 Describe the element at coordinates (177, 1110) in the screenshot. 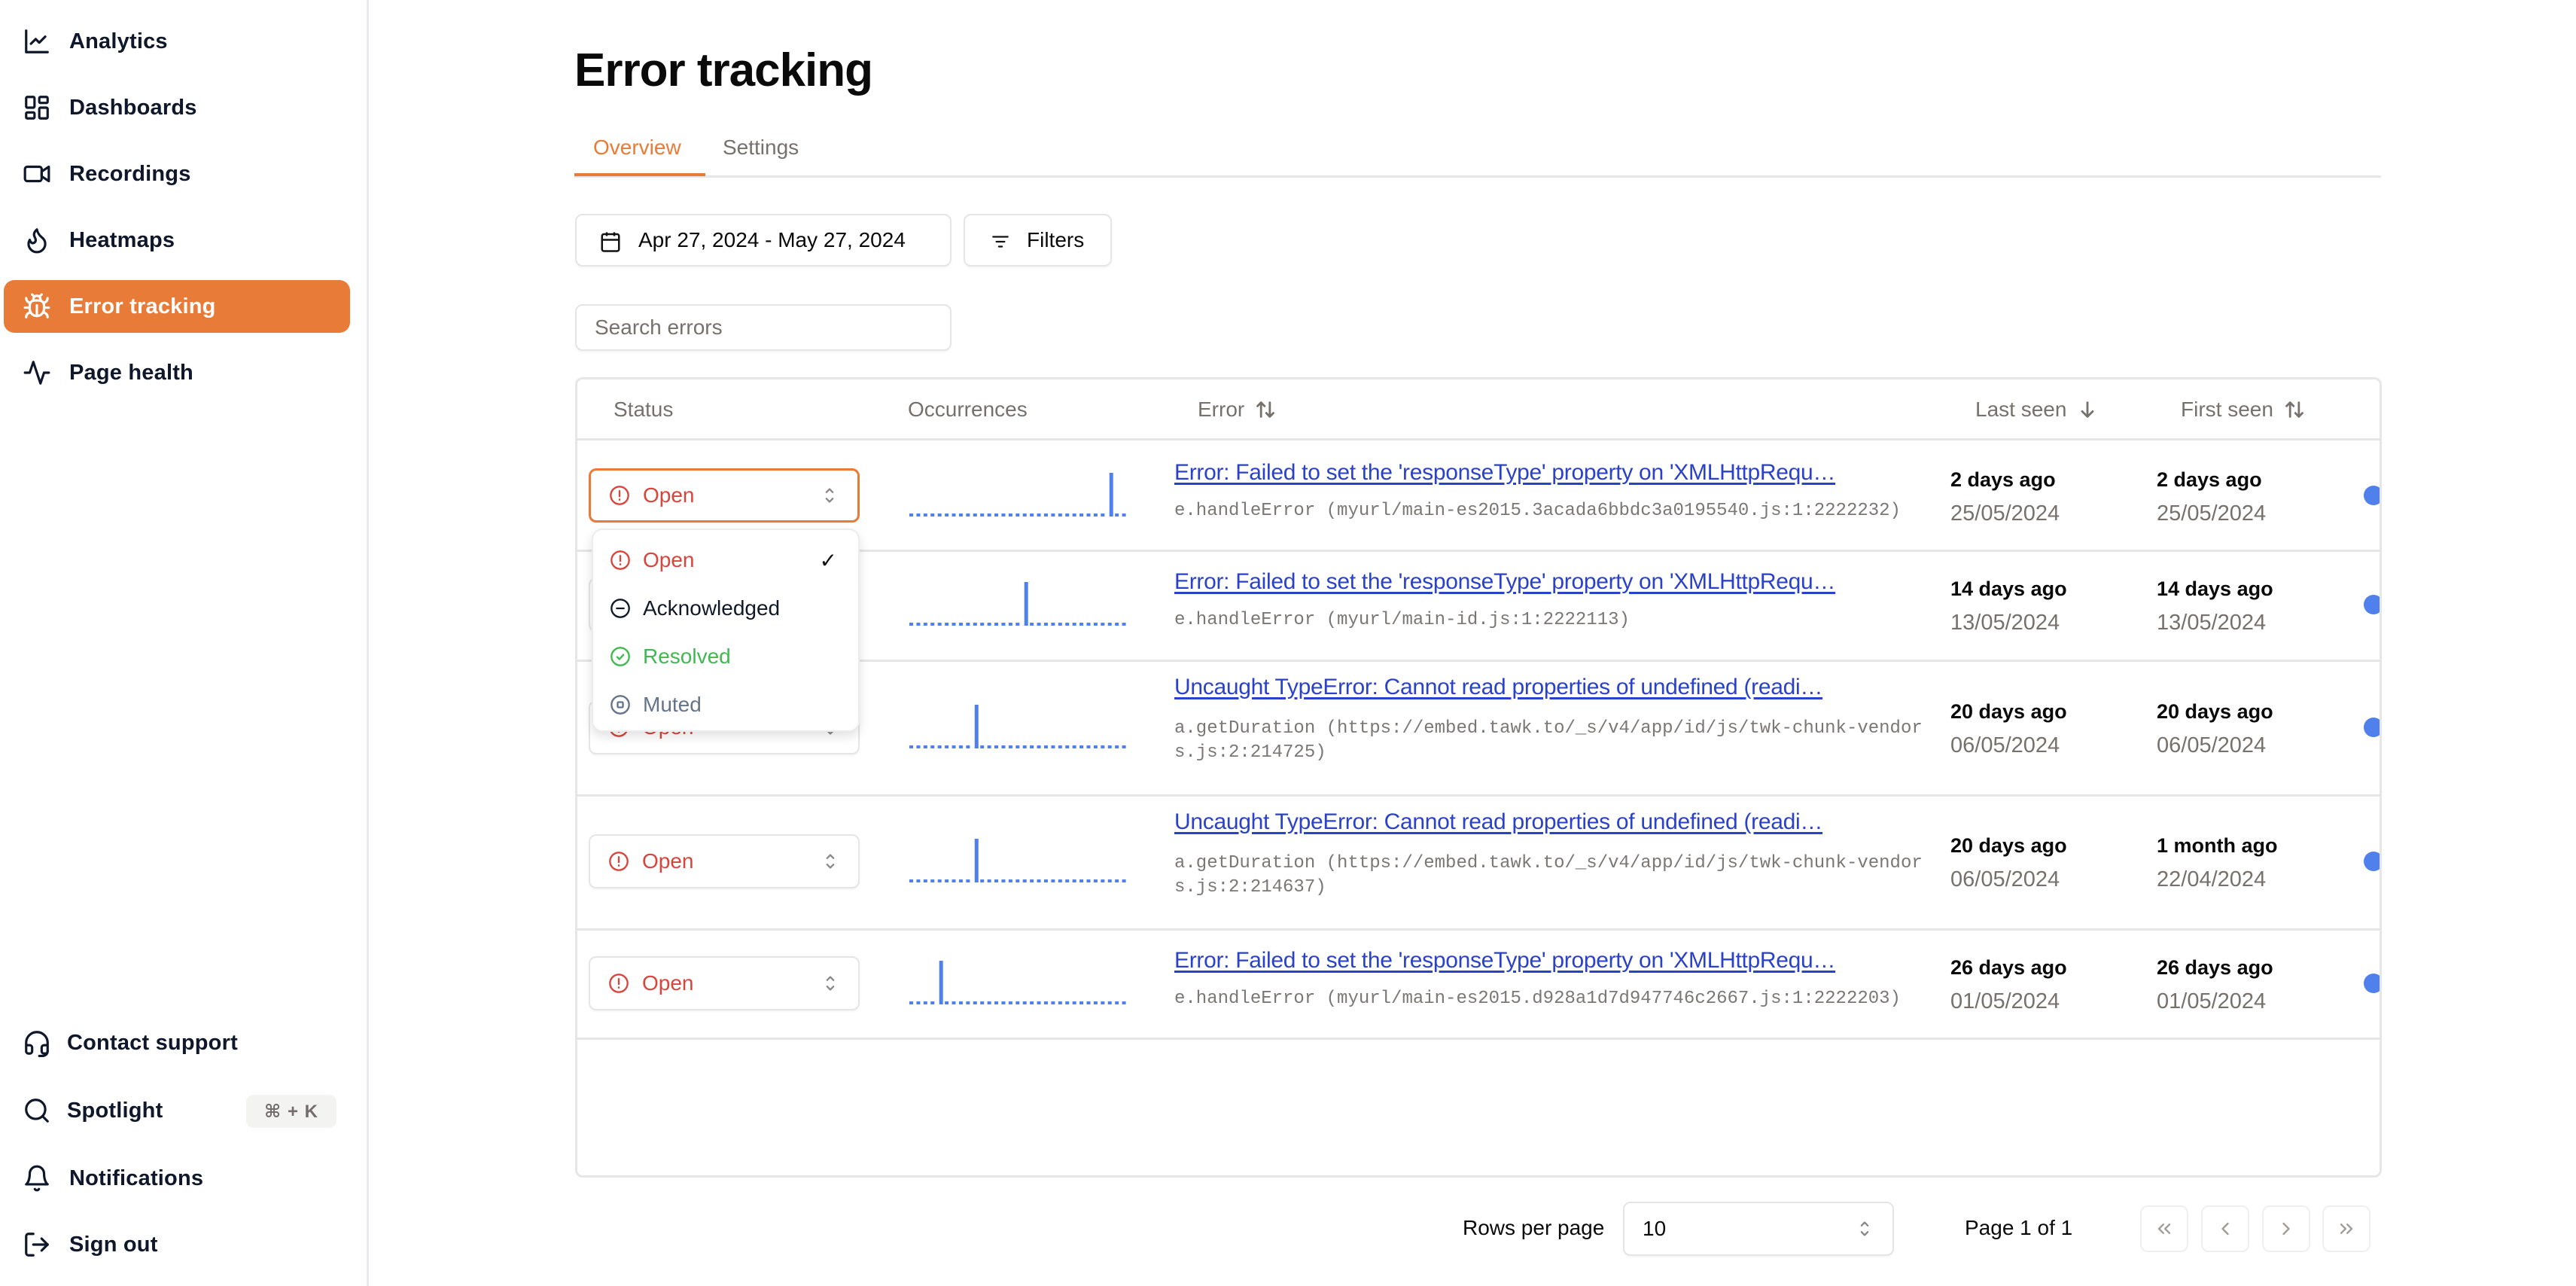

I see `sidebar-item-spotlight: Spotlight ⌘ + K` at that location.